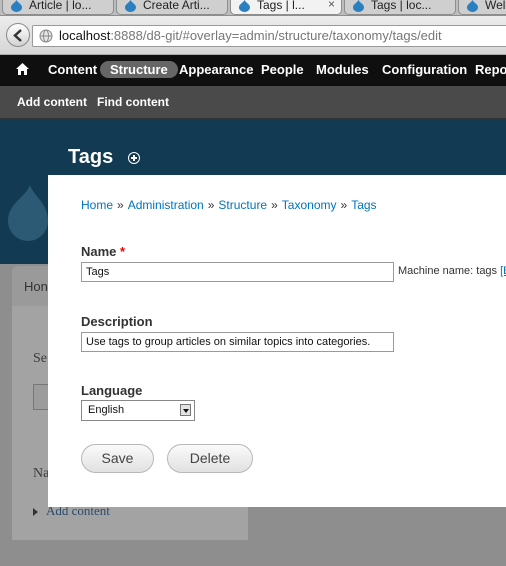 The height and width of the screenshot is (566, 506). Describe the element at coordinates (52, 102) in the screenshot. I see `shortcut-add-content: Add content` at that location.